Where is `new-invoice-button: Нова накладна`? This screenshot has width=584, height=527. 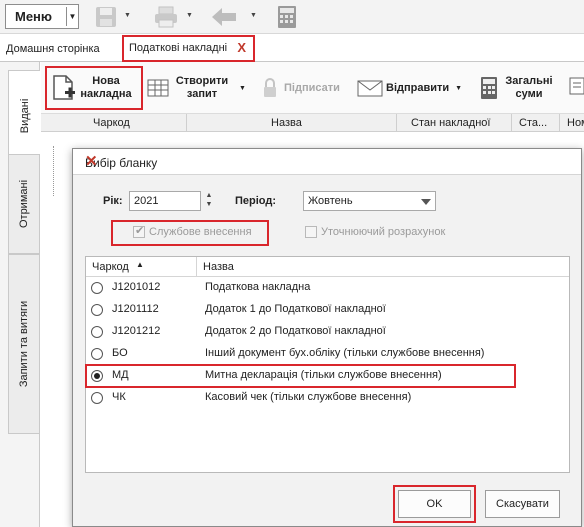
new-invoice-button: Нова накладна is located at coordinates (94, 88).